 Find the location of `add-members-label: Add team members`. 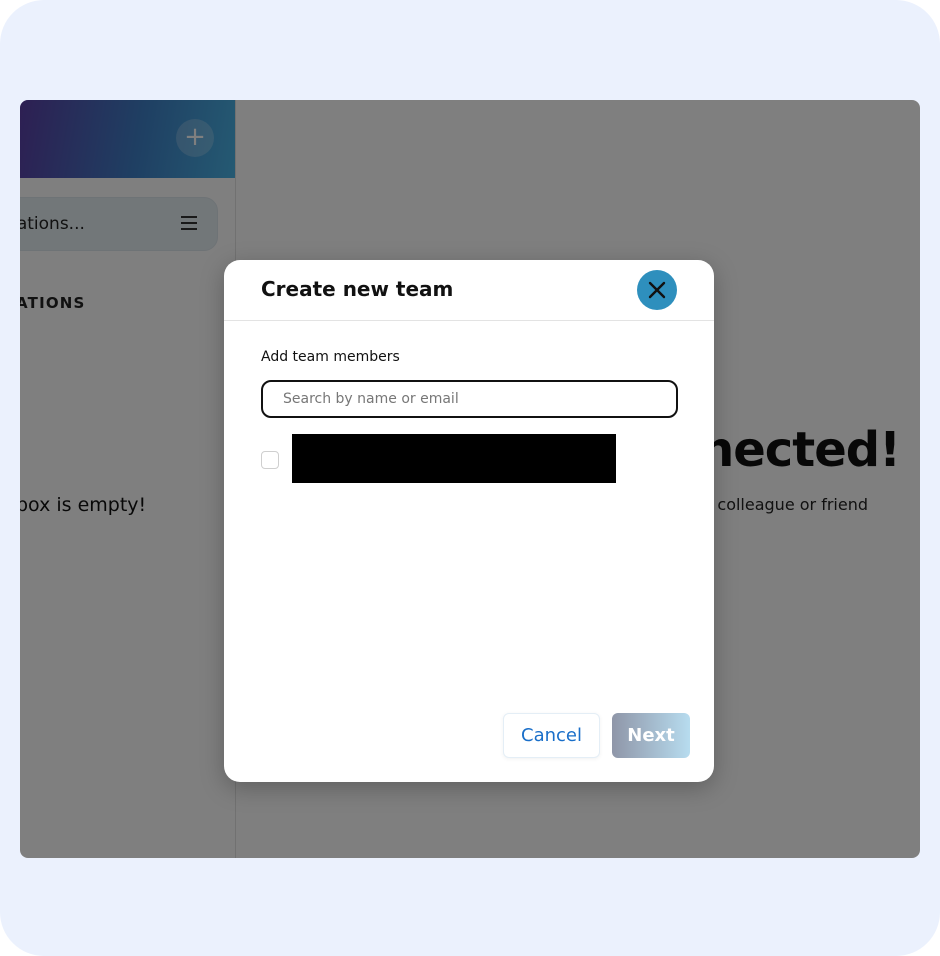

add-members-label: Add team members is located at coordinates (330, 357).